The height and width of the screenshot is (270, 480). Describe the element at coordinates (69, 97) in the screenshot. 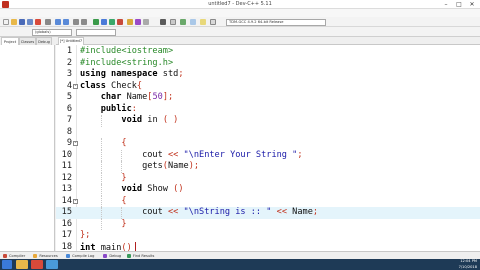

I see `line-number: 5` at that location.